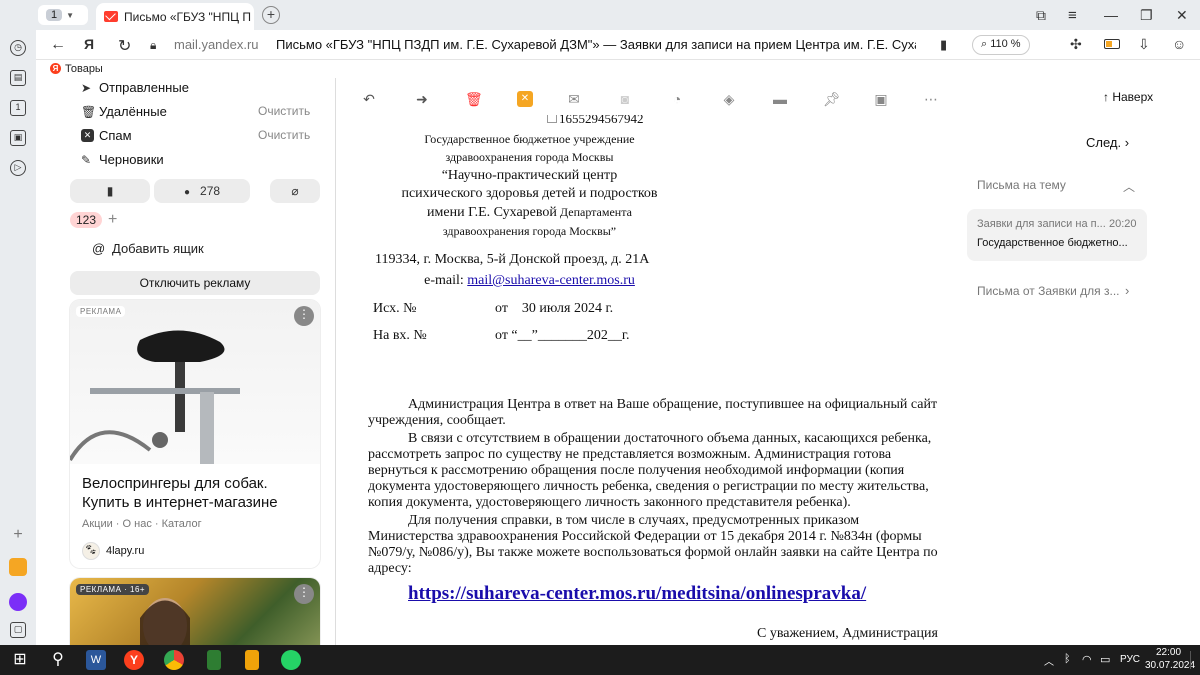 The height and width of the screenshot is (675, 1200). I want to click on bookmark-icon: ▮, so click(943, 45).